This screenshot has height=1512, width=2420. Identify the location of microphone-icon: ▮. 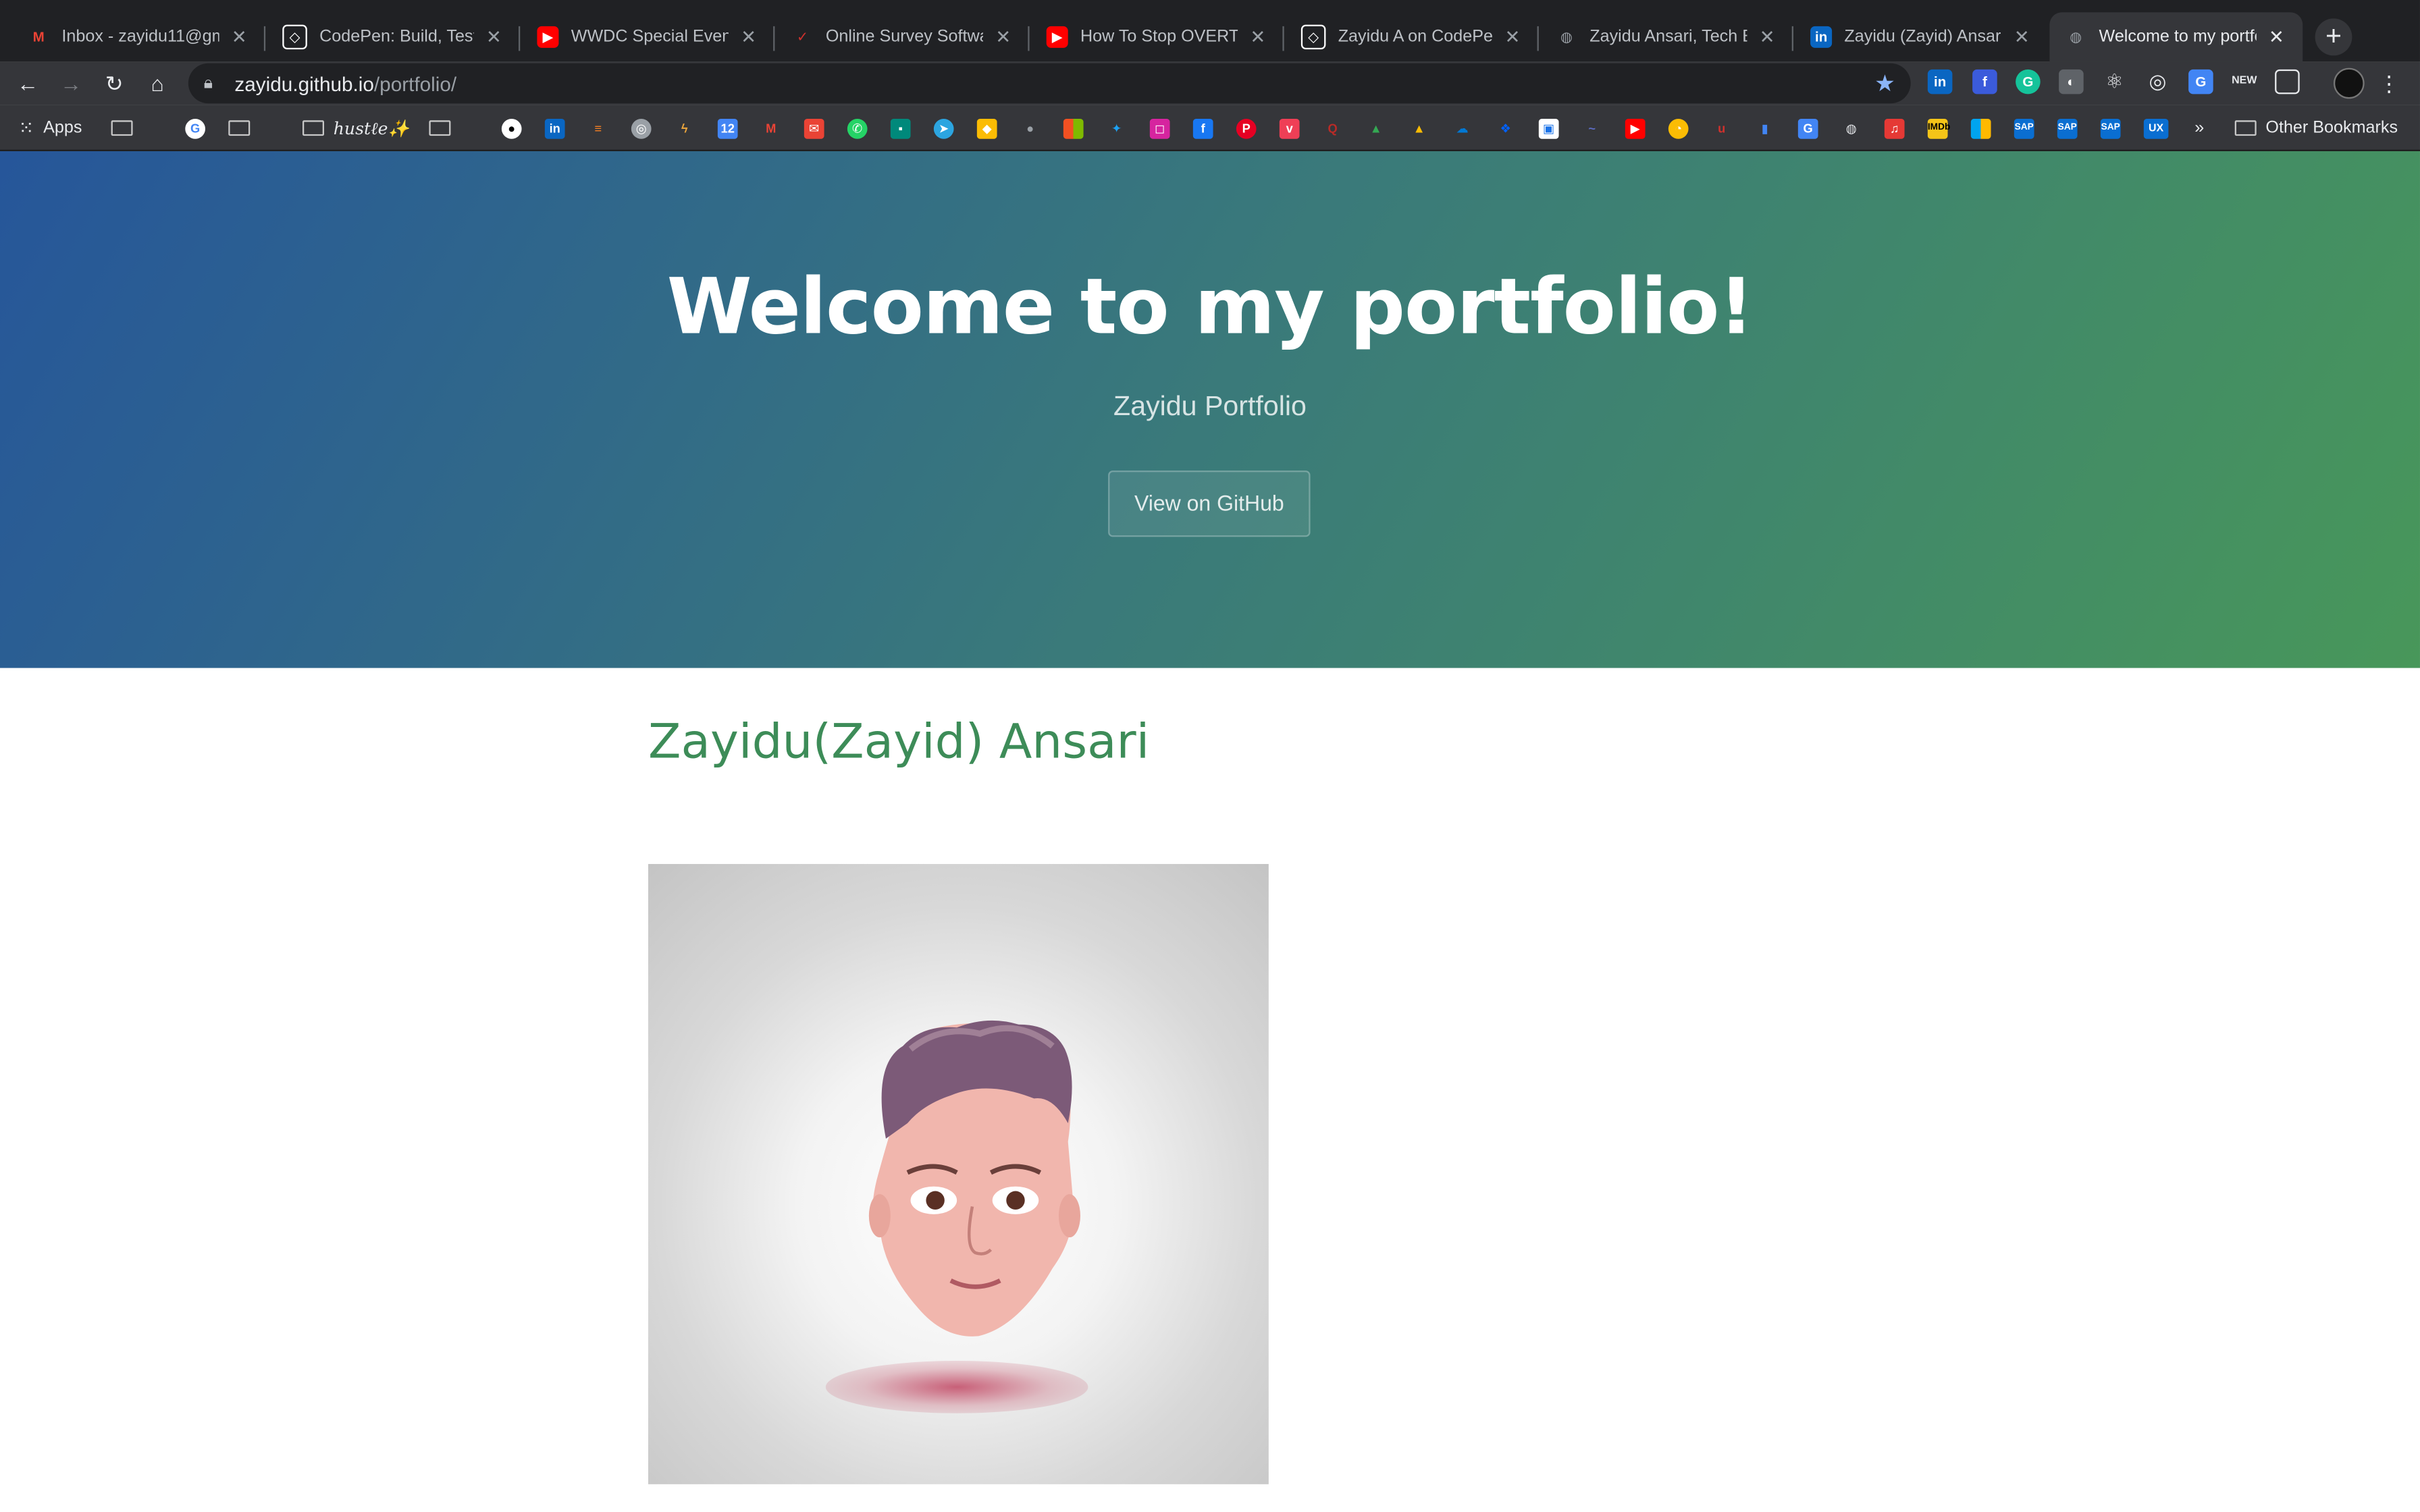
(1764, 128).